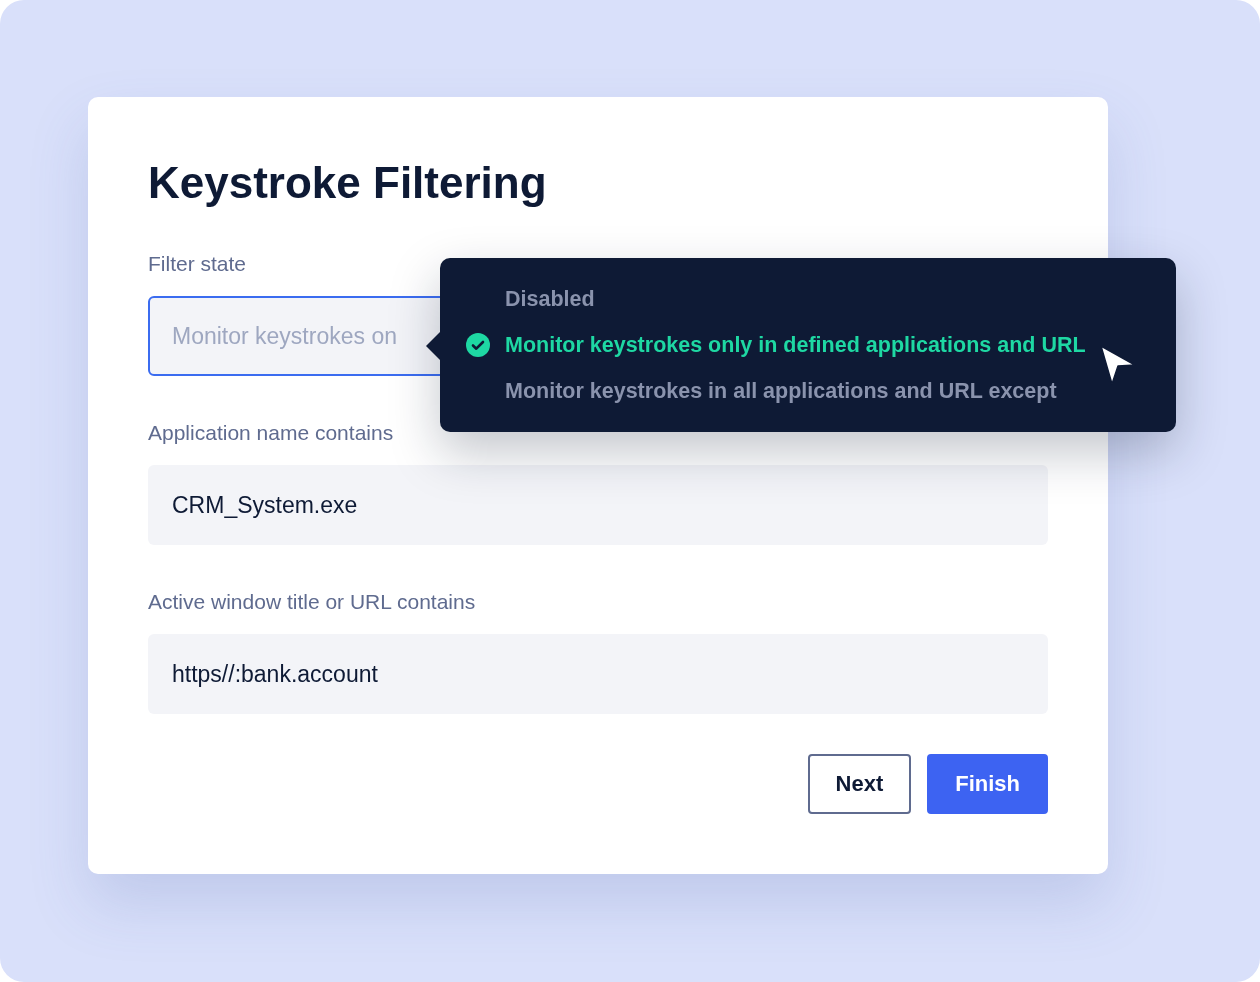  Describe the element at coordinates (795, 345) in the screenshot. I see `dropdown-option: Monitor keystrokes only in defined applications and URL` at that location.